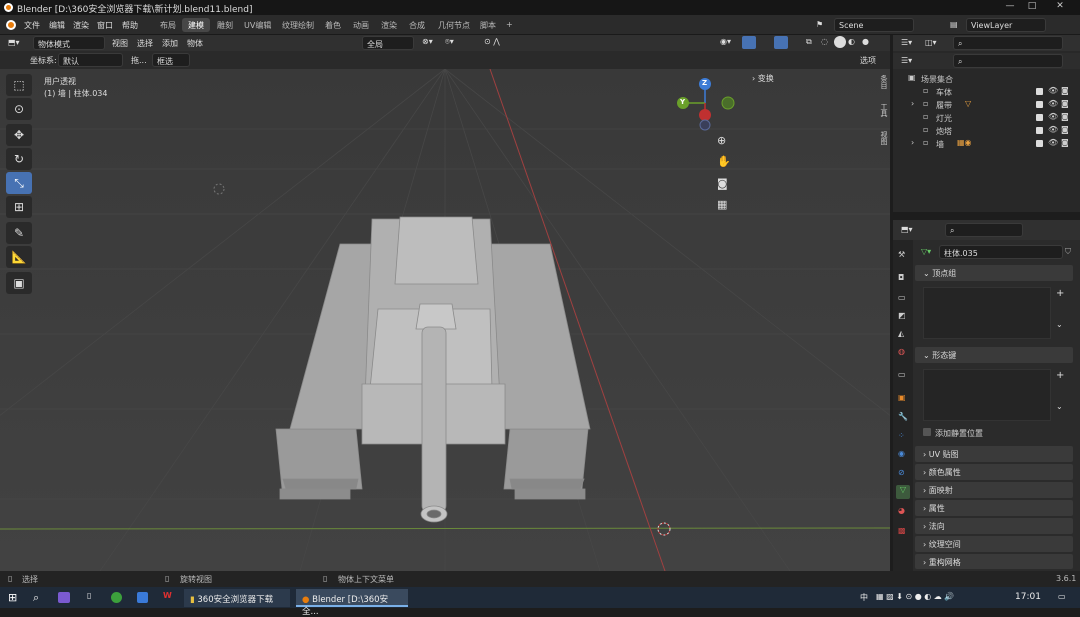  What do you see at coordinates (90, 60) in the screenshot?
I see `coord-selector: 默认` at bounding box center [90, 60].